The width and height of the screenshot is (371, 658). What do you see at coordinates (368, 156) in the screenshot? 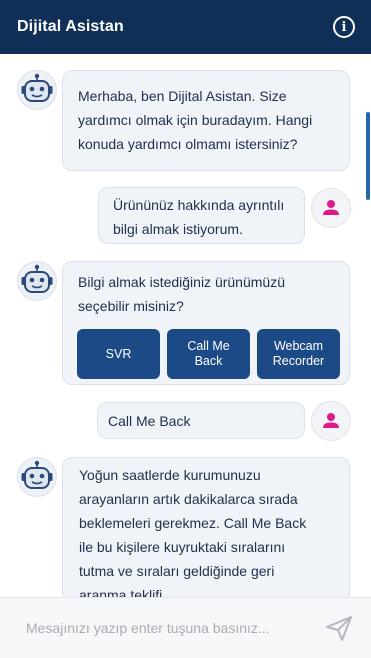
I see `scrollbar` at bounding box center [368, 156].